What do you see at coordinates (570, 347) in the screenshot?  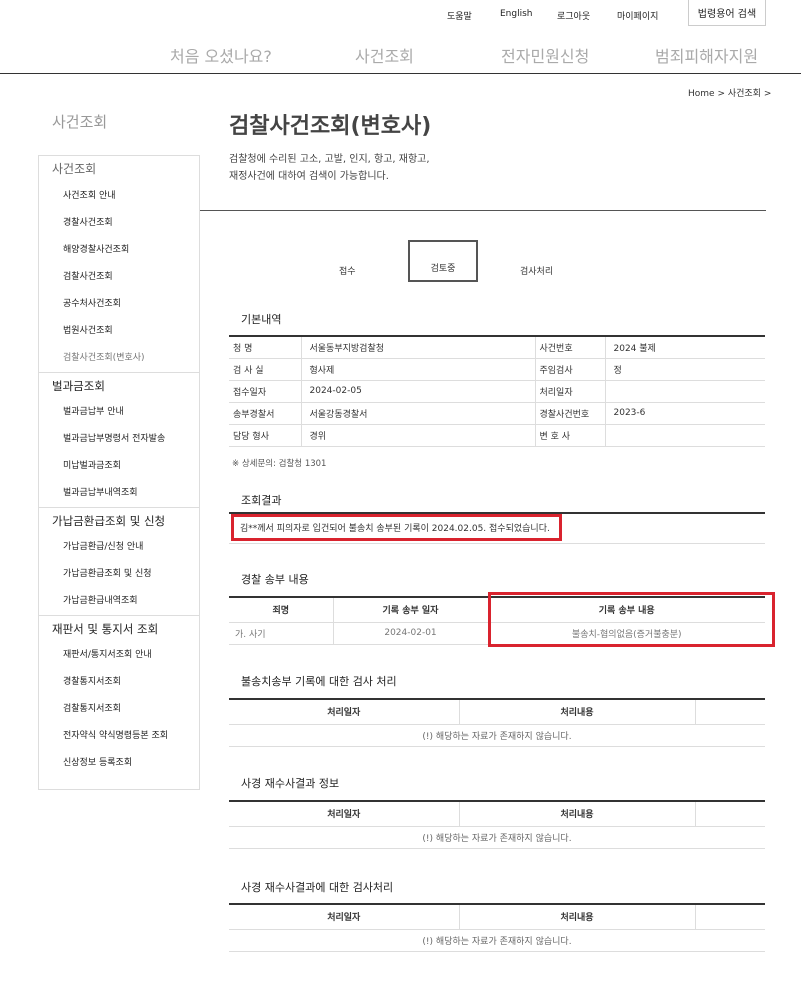 I see `label-cell: 사건번호` at bounding box center [570, 347].